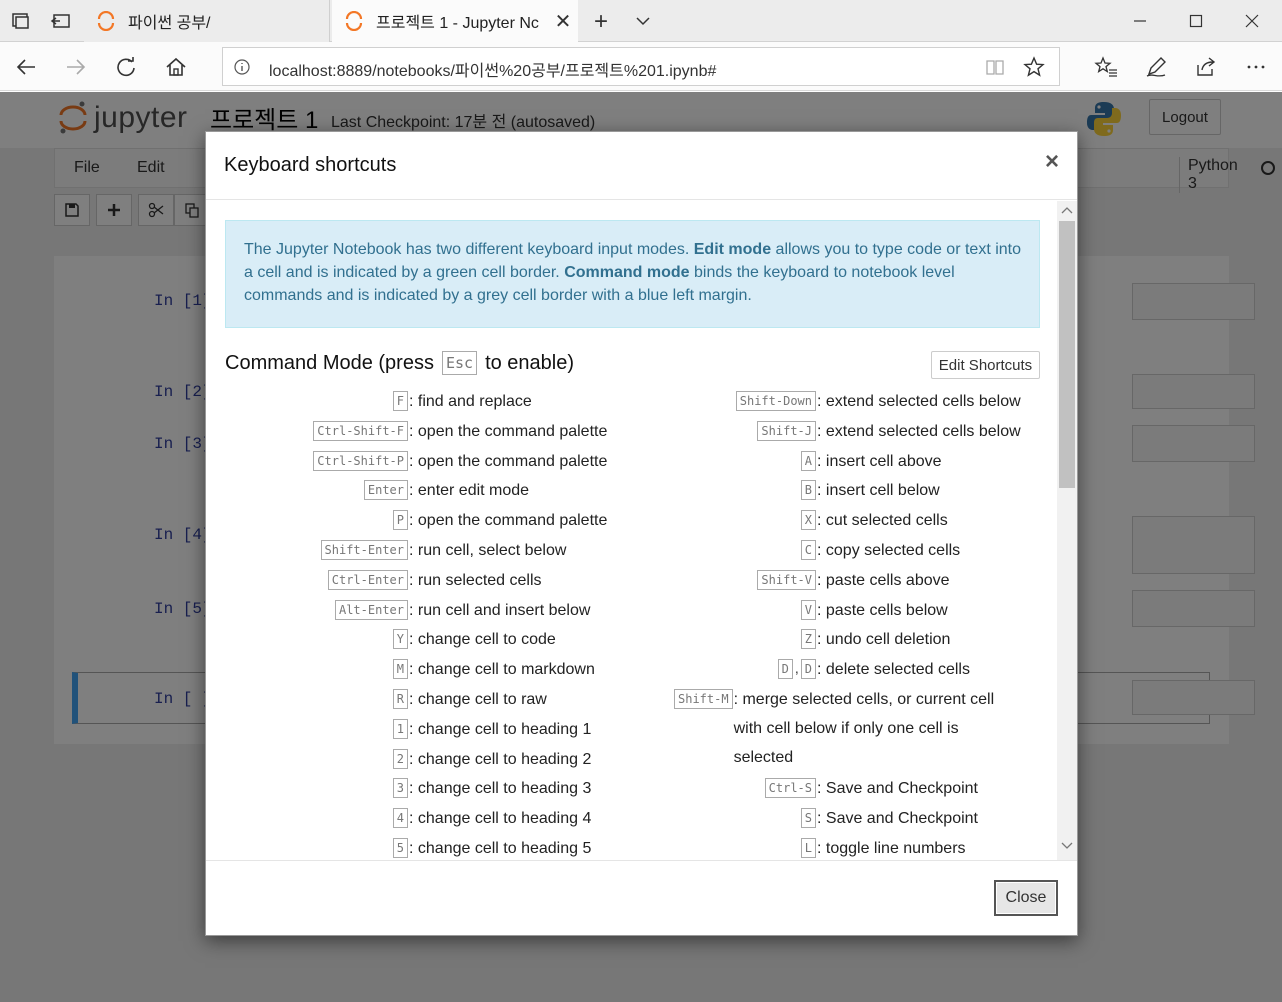 Image resolution: width=1282 pixels, height=1002 pixels. Describe the element at coordinates (729, 429) in the screenshot. I see `shortcut-keys: Shift-J` at that location.